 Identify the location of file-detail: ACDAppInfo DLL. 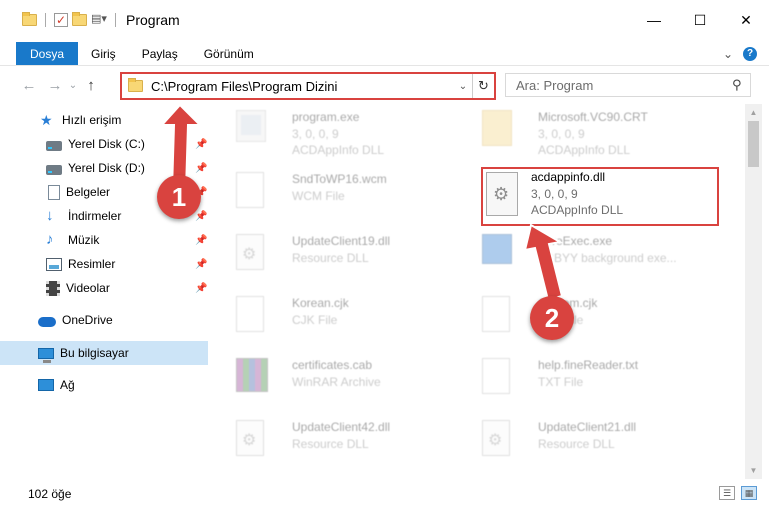
(338, 150).